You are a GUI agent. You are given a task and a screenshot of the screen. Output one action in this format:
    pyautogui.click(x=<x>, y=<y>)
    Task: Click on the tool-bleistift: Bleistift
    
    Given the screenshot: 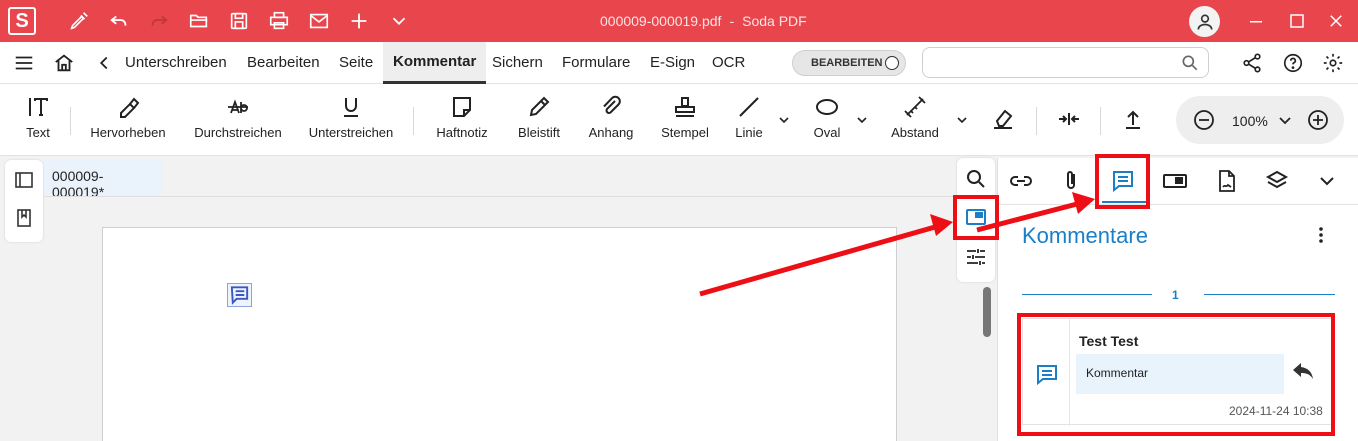 What is the action you would take?
    pyautogui.click(x=539, y=120)
    